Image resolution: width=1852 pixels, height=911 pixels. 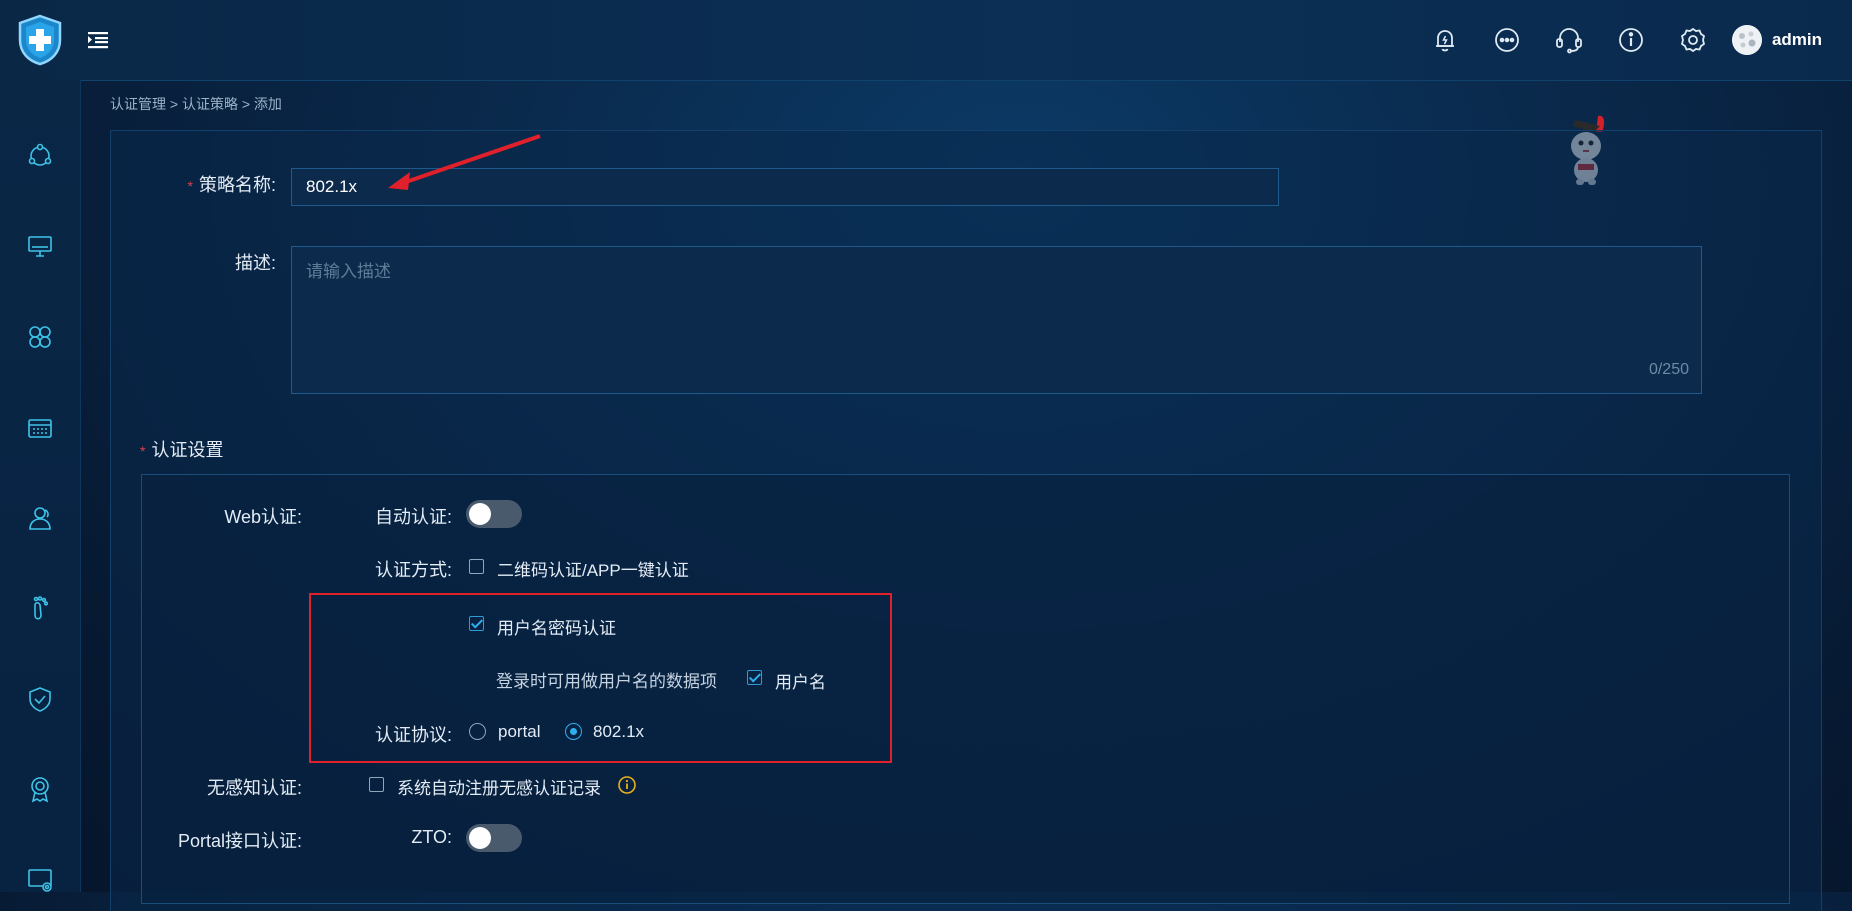 I want to click on description-label-text: 描述:, so click(x=255, y=263).